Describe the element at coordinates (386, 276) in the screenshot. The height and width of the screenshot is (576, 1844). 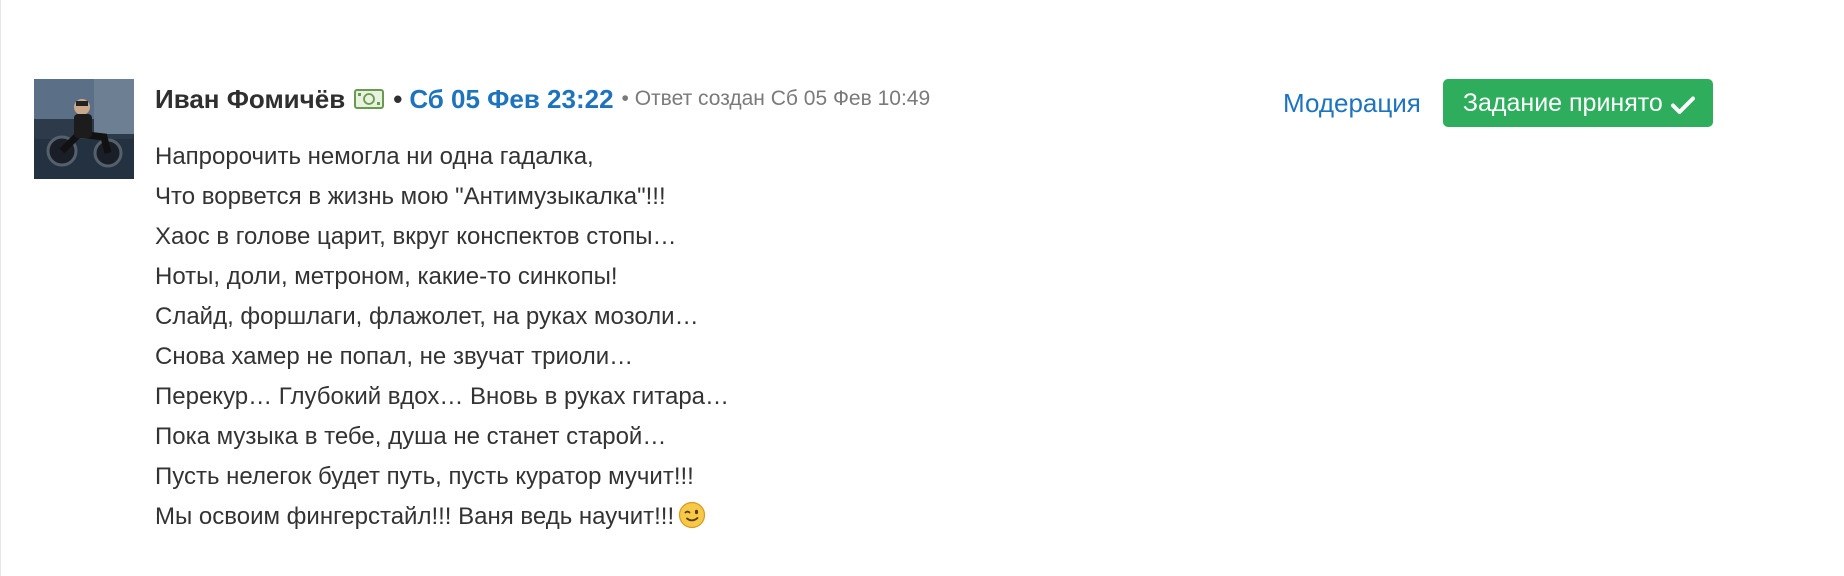
I see `poem-line: Ноты, доли, метроном, какие-то синкопы!` at that location.